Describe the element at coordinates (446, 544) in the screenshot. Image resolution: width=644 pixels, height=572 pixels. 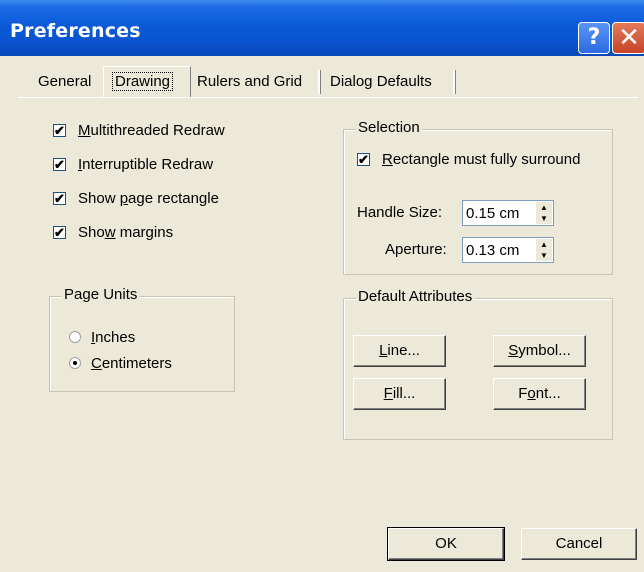
I see `ok-button: OK` at that location.